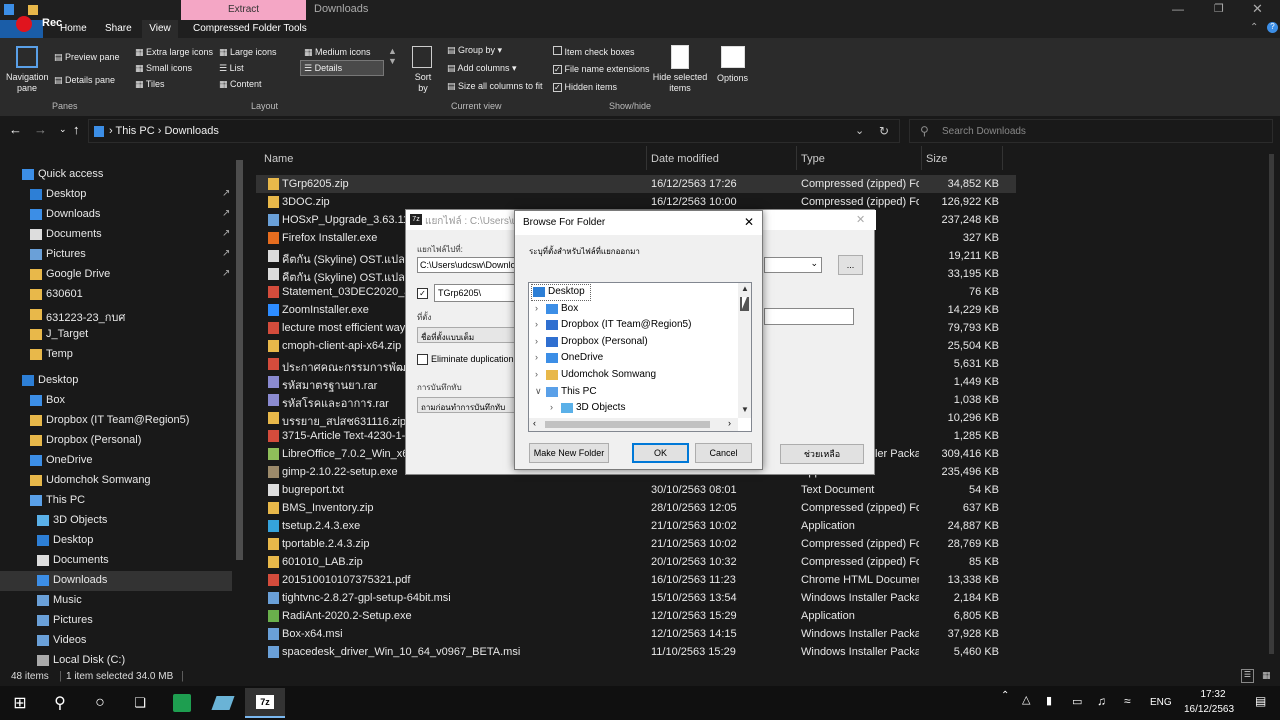  Describe the element at coordinates (76, 129) in the screenshot. I see `up-icon: ↑` at that location.